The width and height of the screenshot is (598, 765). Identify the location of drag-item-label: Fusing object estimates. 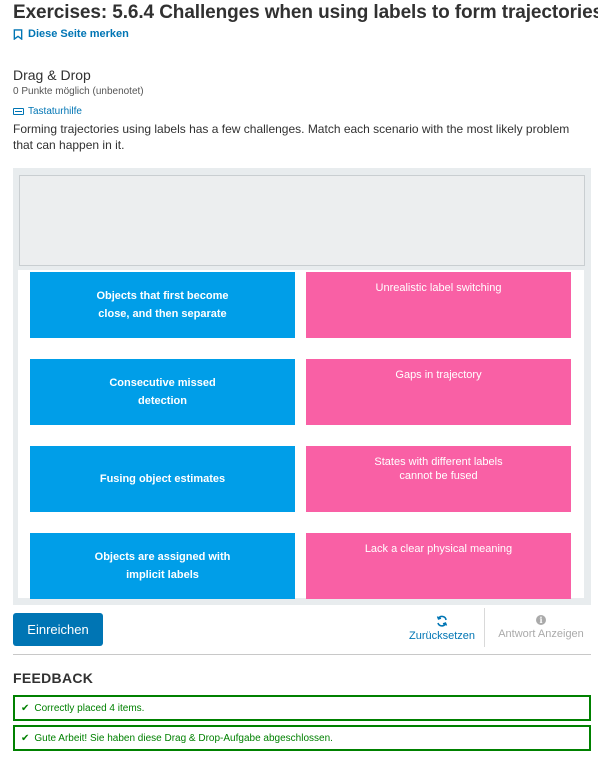
(162, 479).